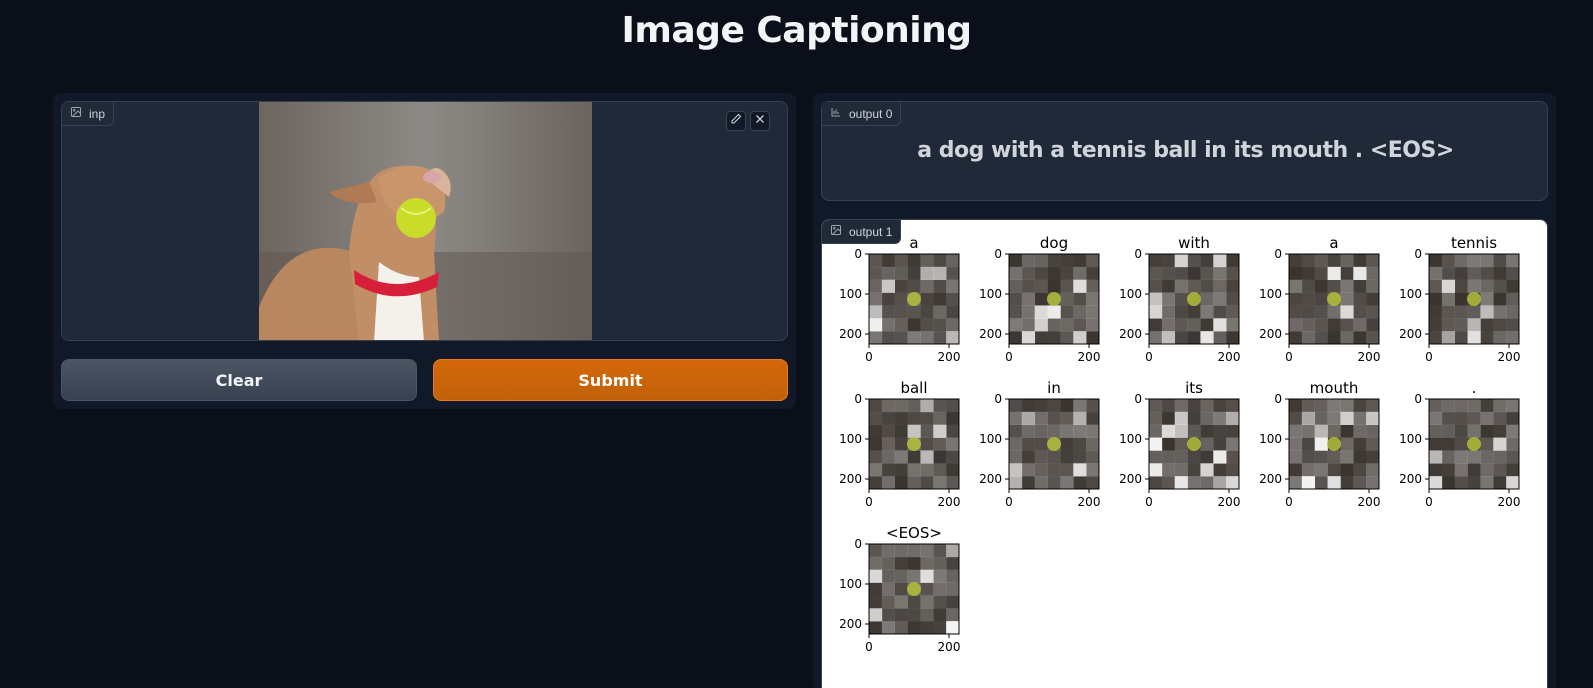 Image resolution: width=1593 pixels, height=688 pixels. I want to click on edit-button, so click(736, 121).